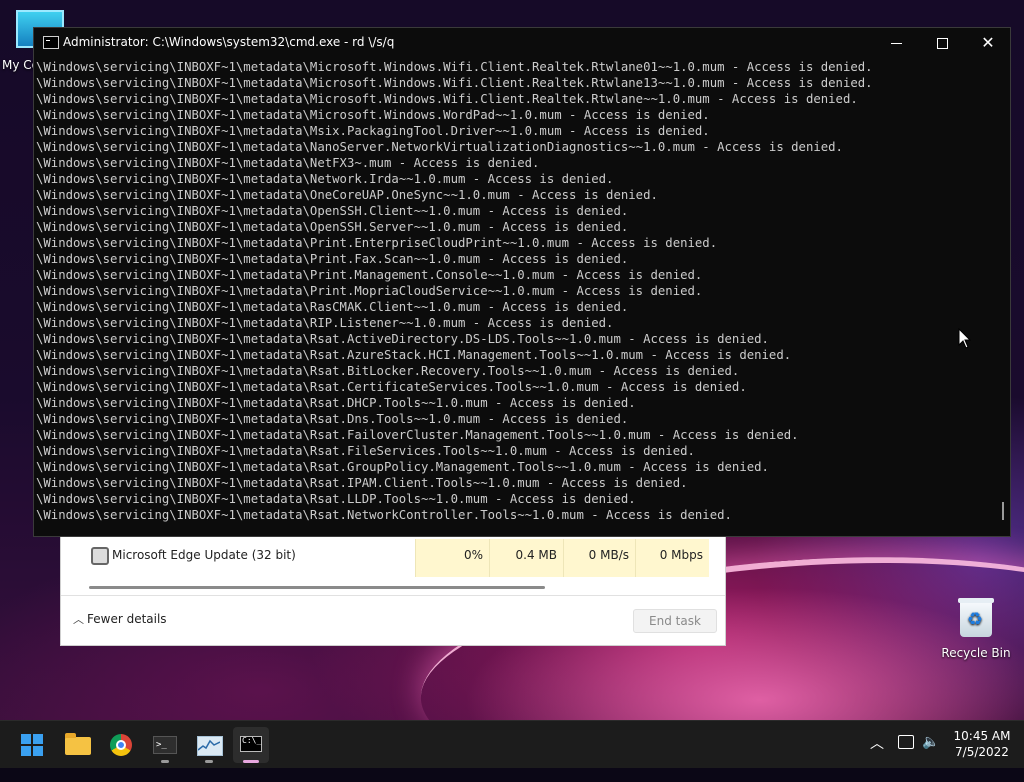 The width and height of the screenshot is (1024, 782). Describe the element at coordinates (26, 739) in the screenshot. I see `windows-logo-icon` at that location.